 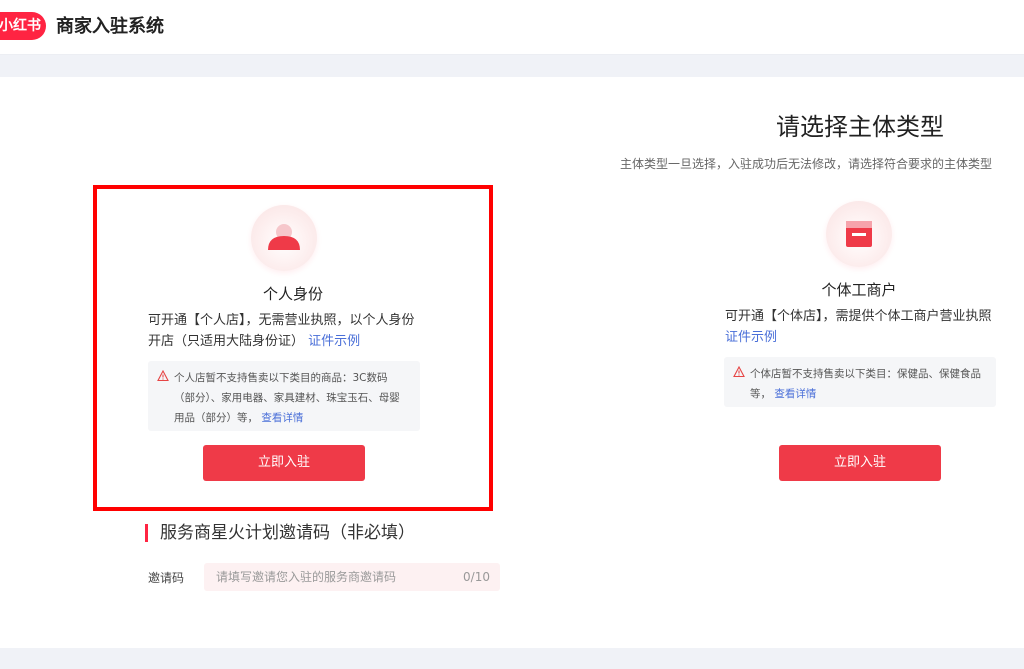 What do you see at coordinates (860, 382) in the screenshot?
I see `category-restriction-notice: 个体店暂不支持售卖以下类目：保健品、保健食品 等， 查看详情` at bounding box center [860, 382].